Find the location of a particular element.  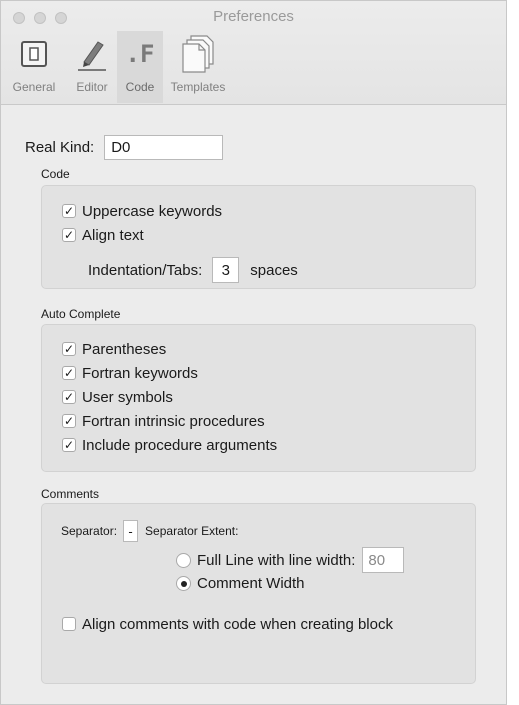

fortran-intrinsic-procedures-checkbox: ✓ Fortran intrinsic procedures is located at coordinates (169, 421).